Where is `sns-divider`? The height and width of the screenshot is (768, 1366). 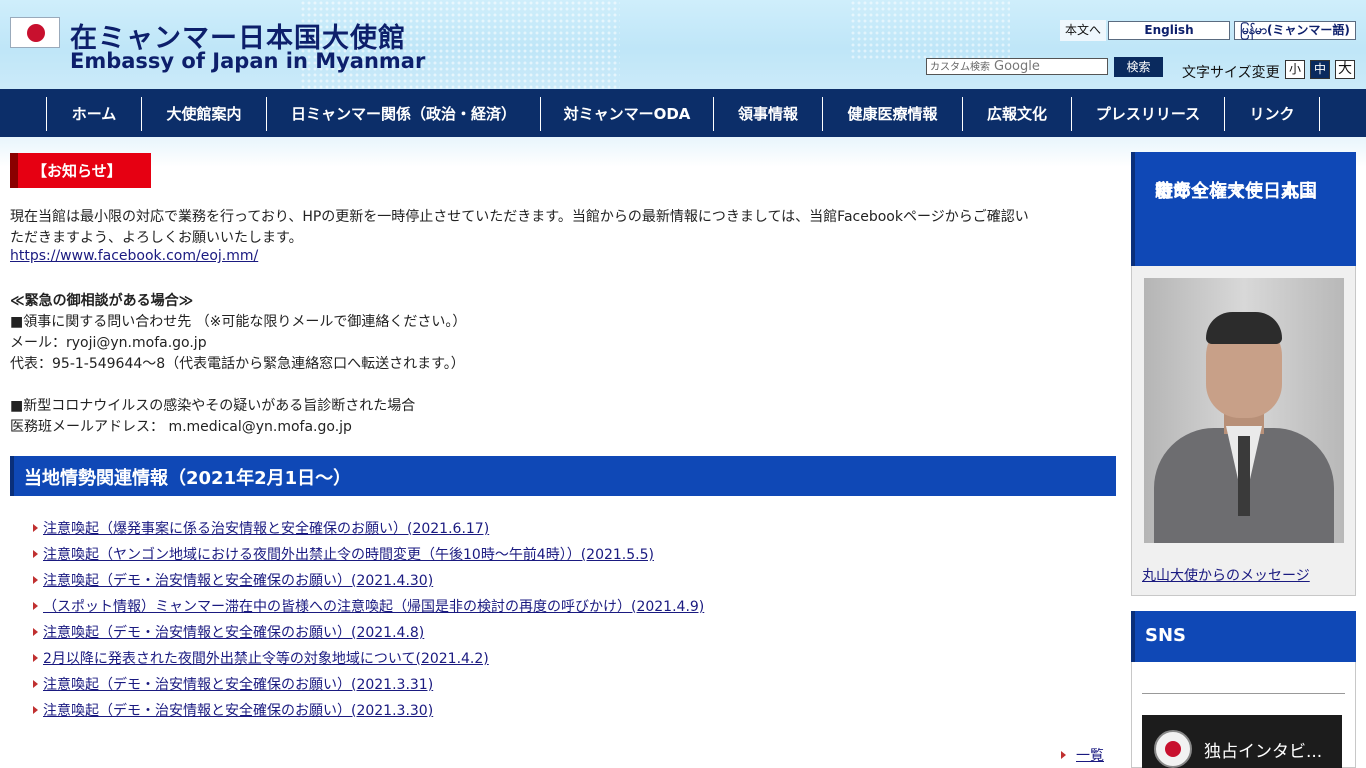 sns-divider is located at coordinates (1243, 693).